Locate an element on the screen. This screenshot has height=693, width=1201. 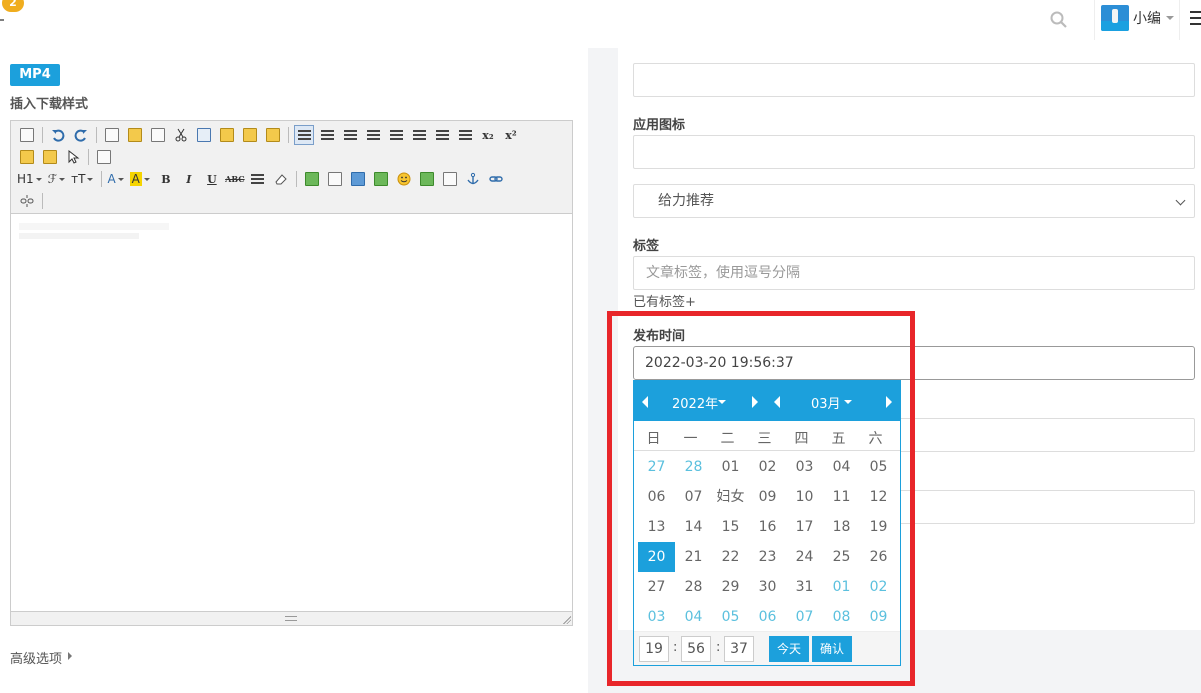
day-cell: 18 is located at coordinates (841, 527).